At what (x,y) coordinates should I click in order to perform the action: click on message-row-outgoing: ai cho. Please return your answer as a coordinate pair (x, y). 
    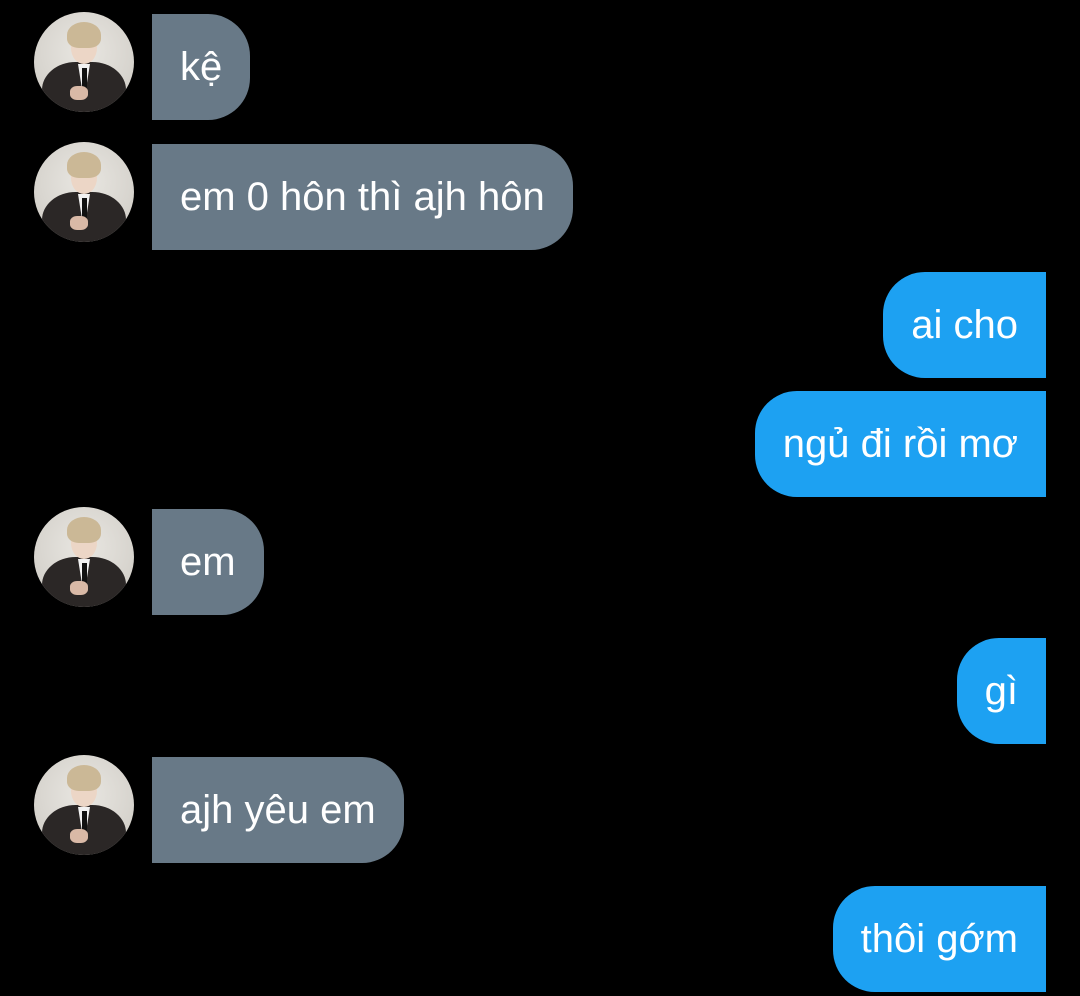
    Looking at the image, I should click on (964, 325).